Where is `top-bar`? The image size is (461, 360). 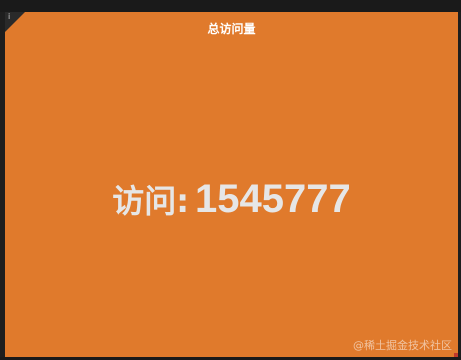 top-bar is located at coordinates (230, 6).